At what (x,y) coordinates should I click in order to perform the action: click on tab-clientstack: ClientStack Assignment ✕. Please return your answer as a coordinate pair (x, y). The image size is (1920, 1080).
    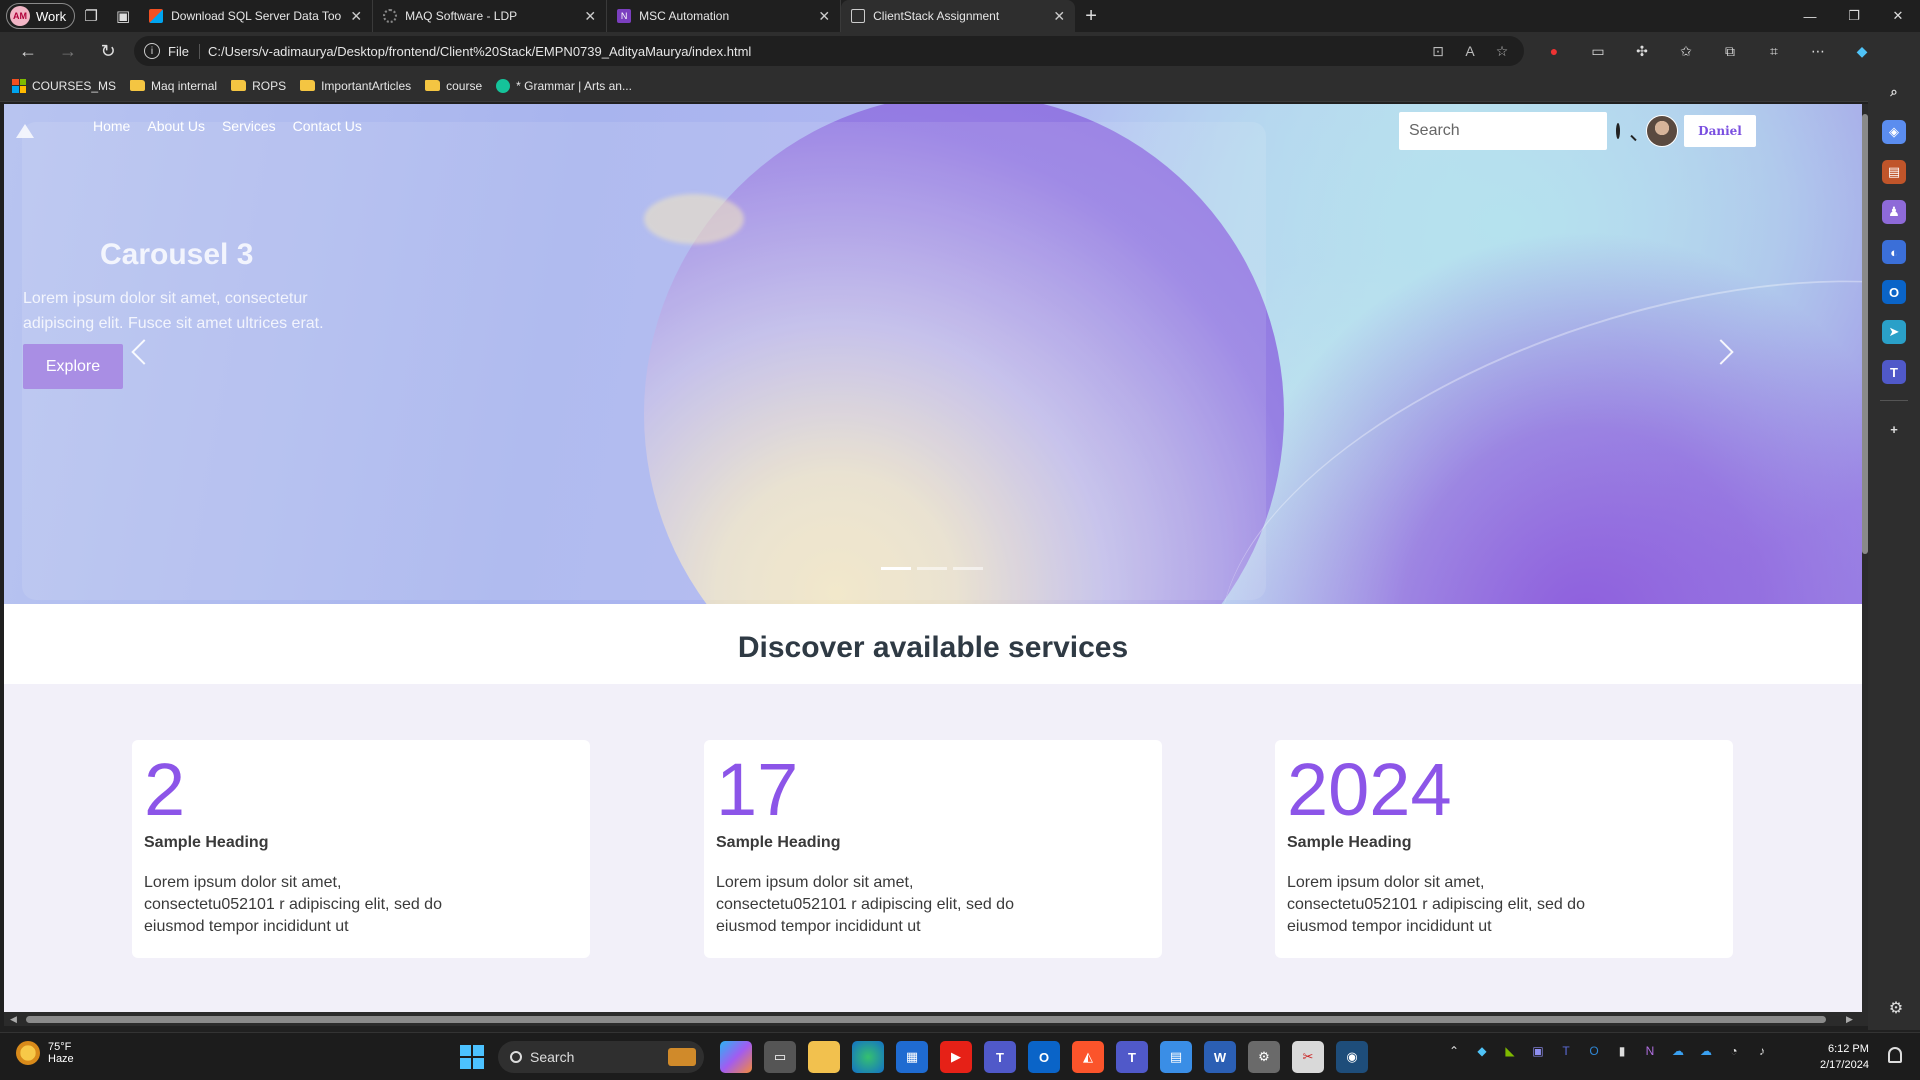
    Looking at the image, I should click on (958, 16).